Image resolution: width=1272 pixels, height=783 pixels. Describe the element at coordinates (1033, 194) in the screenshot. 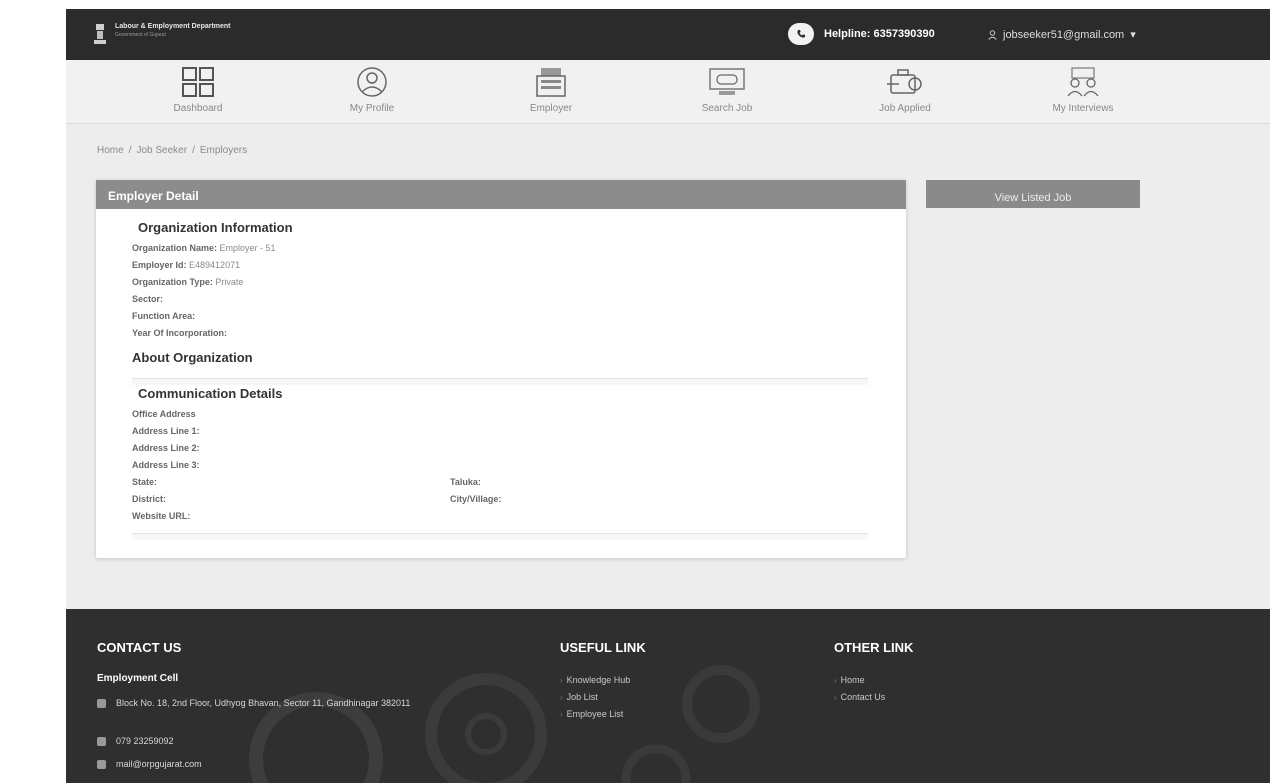

I see `view-listed-job-button: View Listed Job` at that location.